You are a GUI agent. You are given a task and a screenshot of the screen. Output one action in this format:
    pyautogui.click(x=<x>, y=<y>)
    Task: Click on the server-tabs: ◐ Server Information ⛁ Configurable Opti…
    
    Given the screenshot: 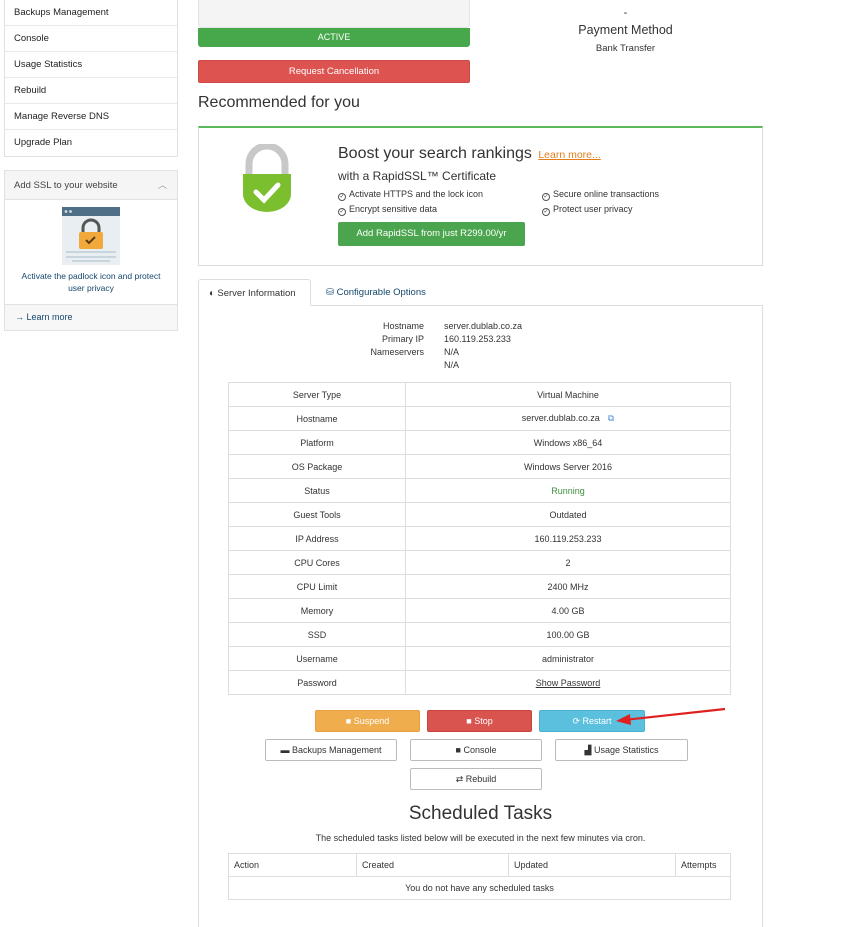 What is the action you would take?
    pyautogui.click(x=480, y=292)
    